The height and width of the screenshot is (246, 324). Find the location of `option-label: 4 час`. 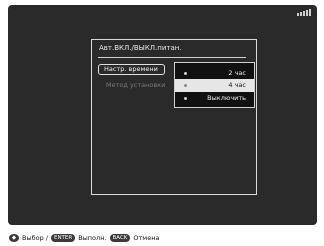

option-label: 4 час is located at coordinates (237, 85).